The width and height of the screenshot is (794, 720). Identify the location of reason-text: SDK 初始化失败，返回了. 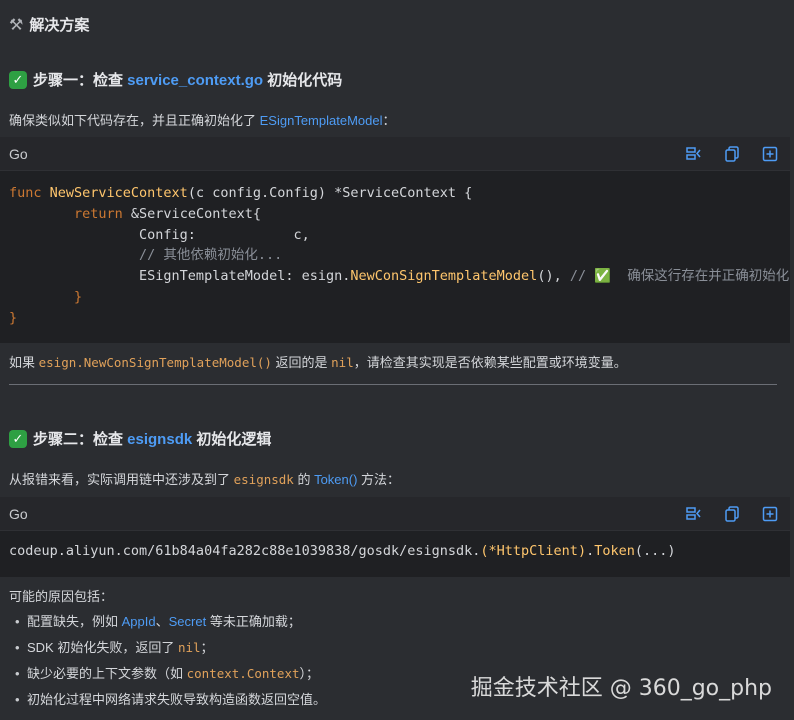
(102, 647).